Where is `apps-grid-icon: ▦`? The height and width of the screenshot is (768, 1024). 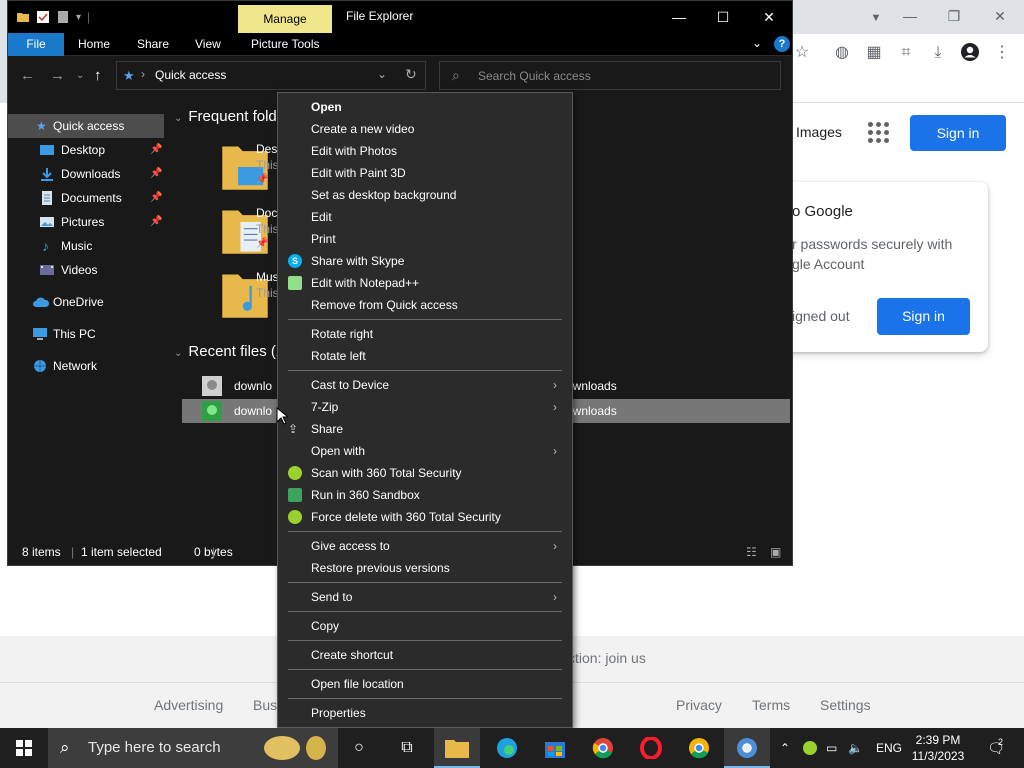
apps-grid-icon: ▦ is located at coordinates (874, 53).